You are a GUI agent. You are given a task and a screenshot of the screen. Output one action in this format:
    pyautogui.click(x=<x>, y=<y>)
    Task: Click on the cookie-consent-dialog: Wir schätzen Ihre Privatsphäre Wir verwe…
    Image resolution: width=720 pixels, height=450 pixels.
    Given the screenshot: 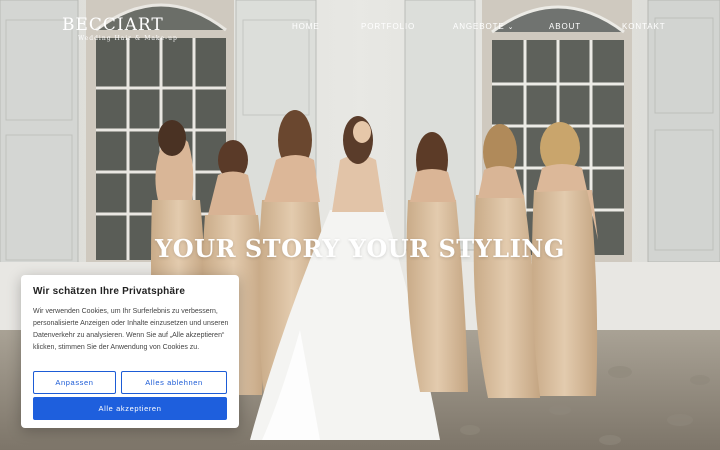 What is the action you would take?
    pyautogui.click(x=130, y=351)
    